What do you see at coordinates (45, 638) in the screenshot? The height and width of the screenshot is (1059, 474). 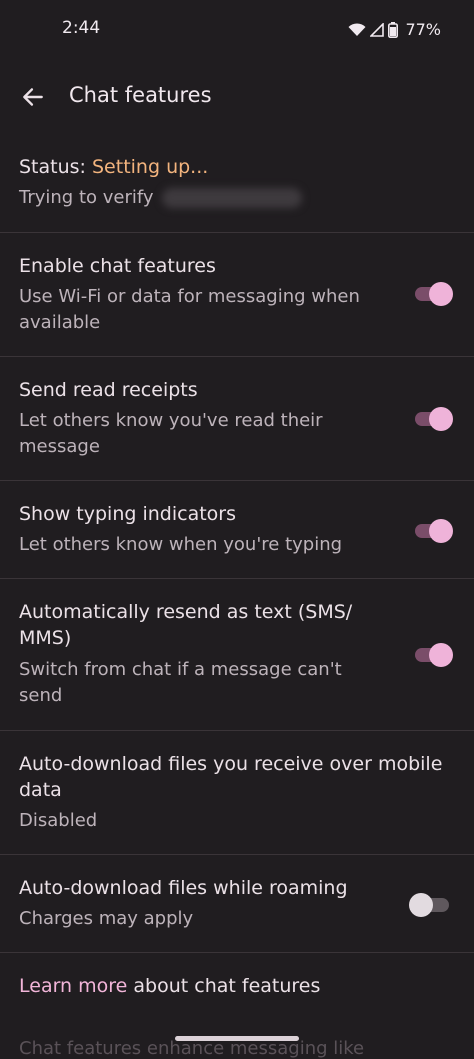 I see `setting-title-line-2: MMS)` at bounding box center [45, 638].